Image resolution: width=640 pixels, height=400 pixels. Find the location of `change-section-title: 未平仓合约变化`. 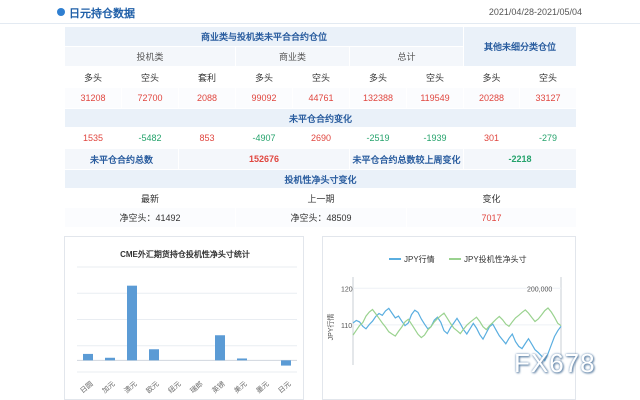

change-section-title: 未平仓合约变化 is located at coordinates (320, 118).